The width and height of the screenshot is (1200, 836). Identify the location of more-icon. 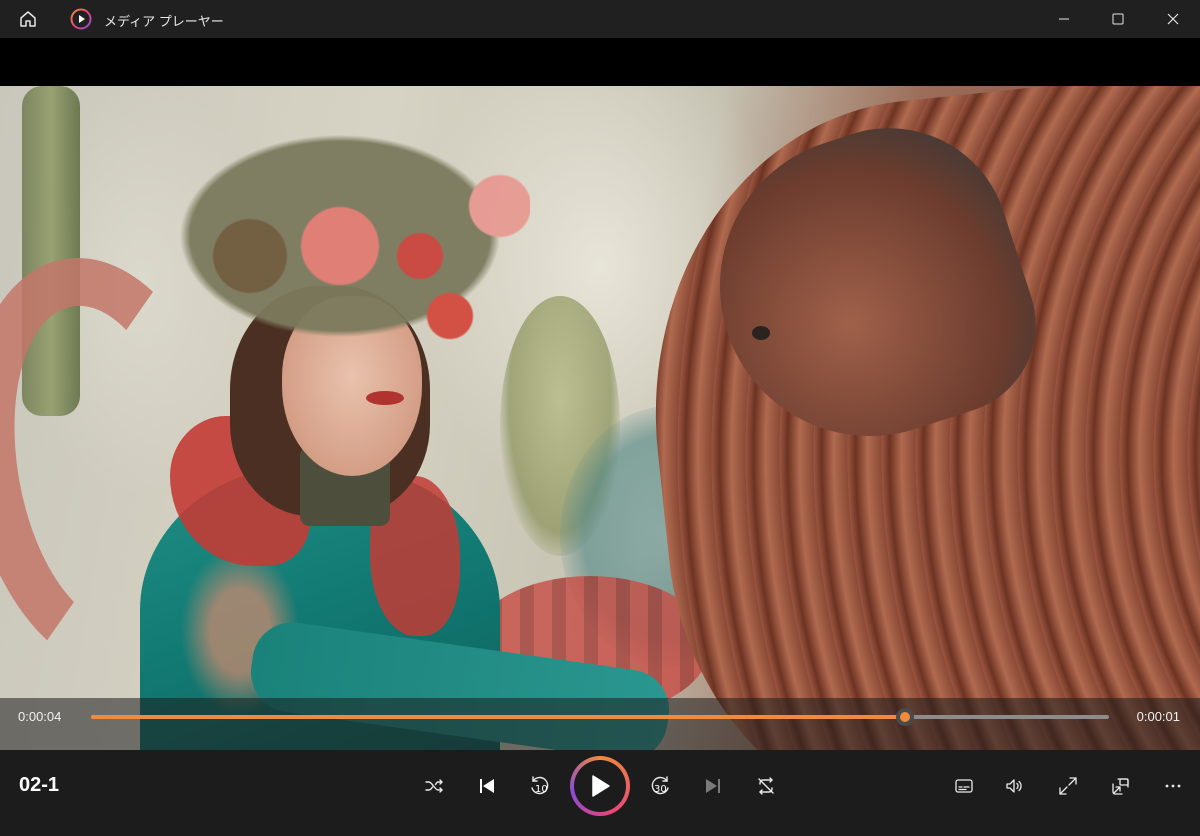
(1173, 786).